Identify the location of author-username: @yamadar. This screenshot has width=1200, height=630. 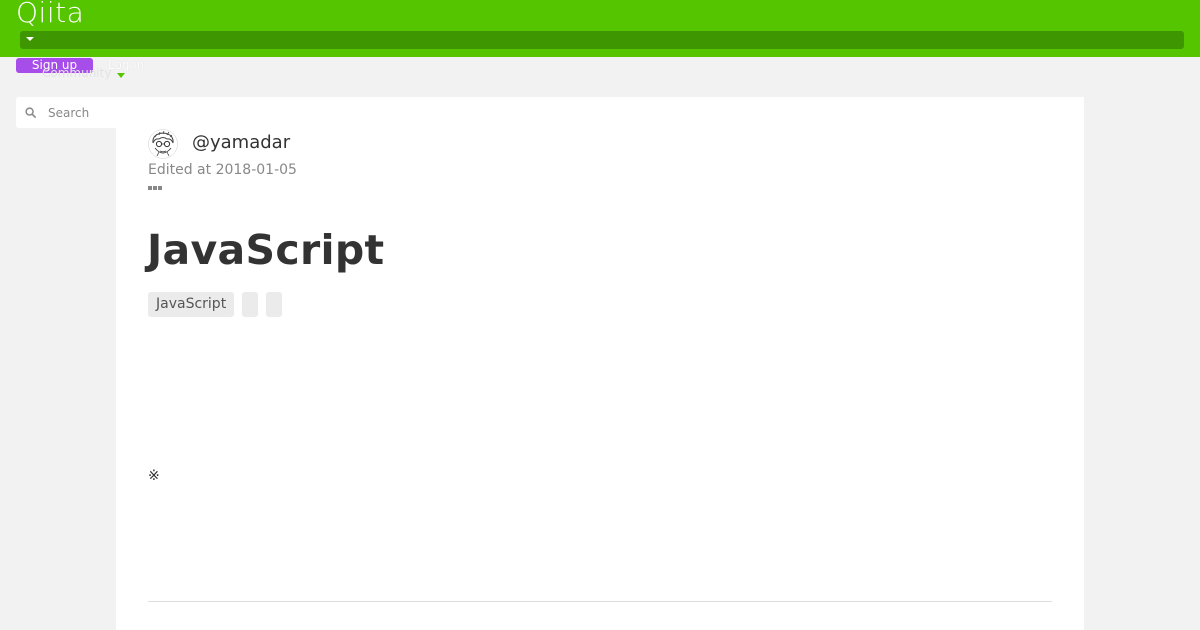
(241, 142).